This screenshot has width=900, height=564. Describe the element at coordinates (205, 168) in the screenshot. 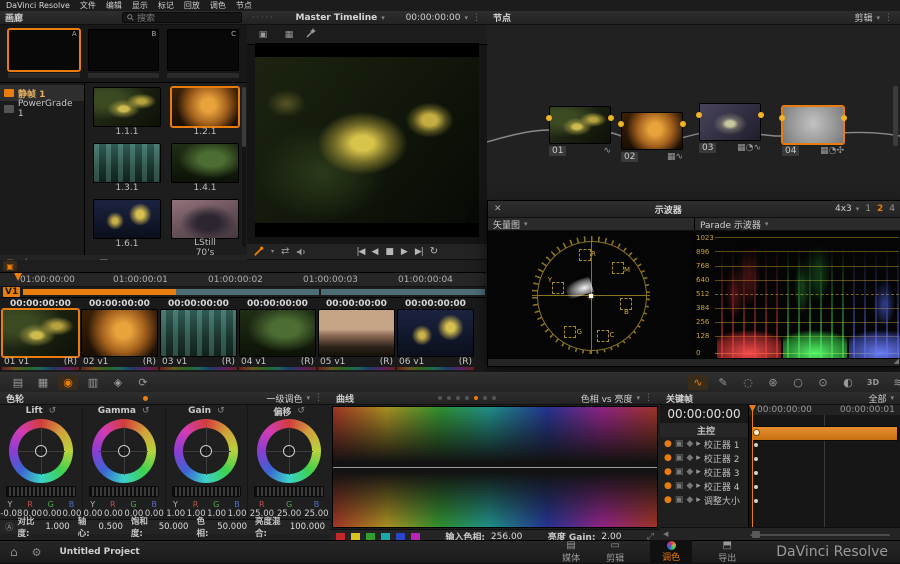

I see `still-item: 1.4.1` at that location.